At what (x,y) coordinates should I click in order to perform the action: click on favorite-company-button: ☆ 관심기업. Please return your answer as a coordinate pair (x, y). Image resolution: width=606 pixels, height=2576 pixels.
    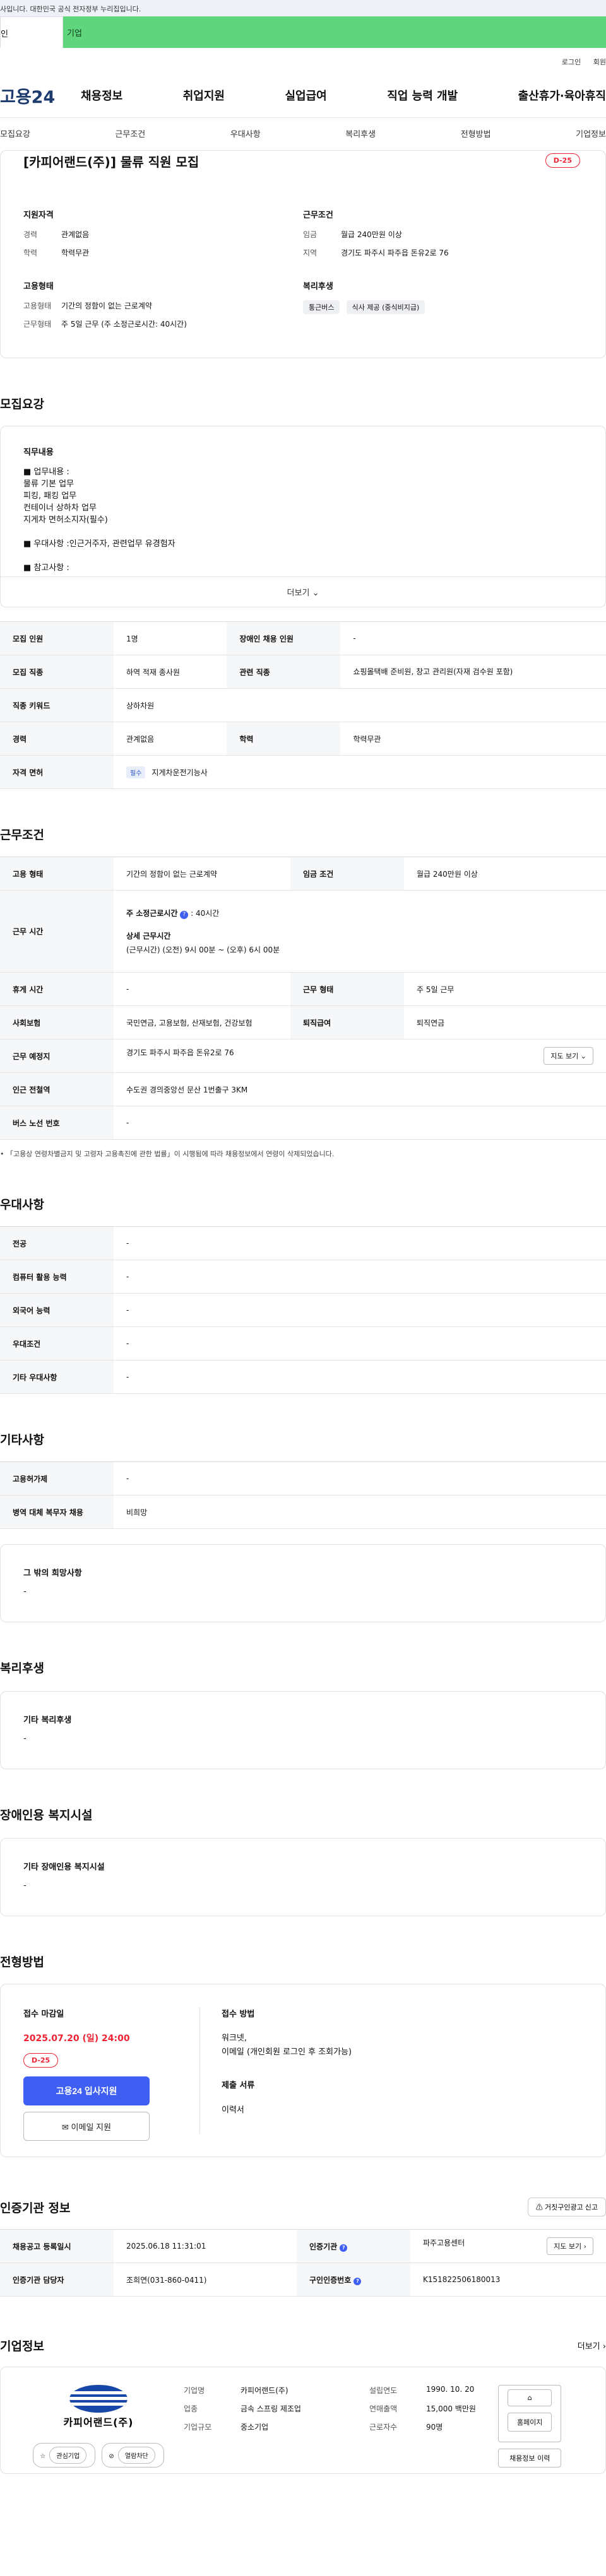
    Looking at the image, I should click on (64, 2455).